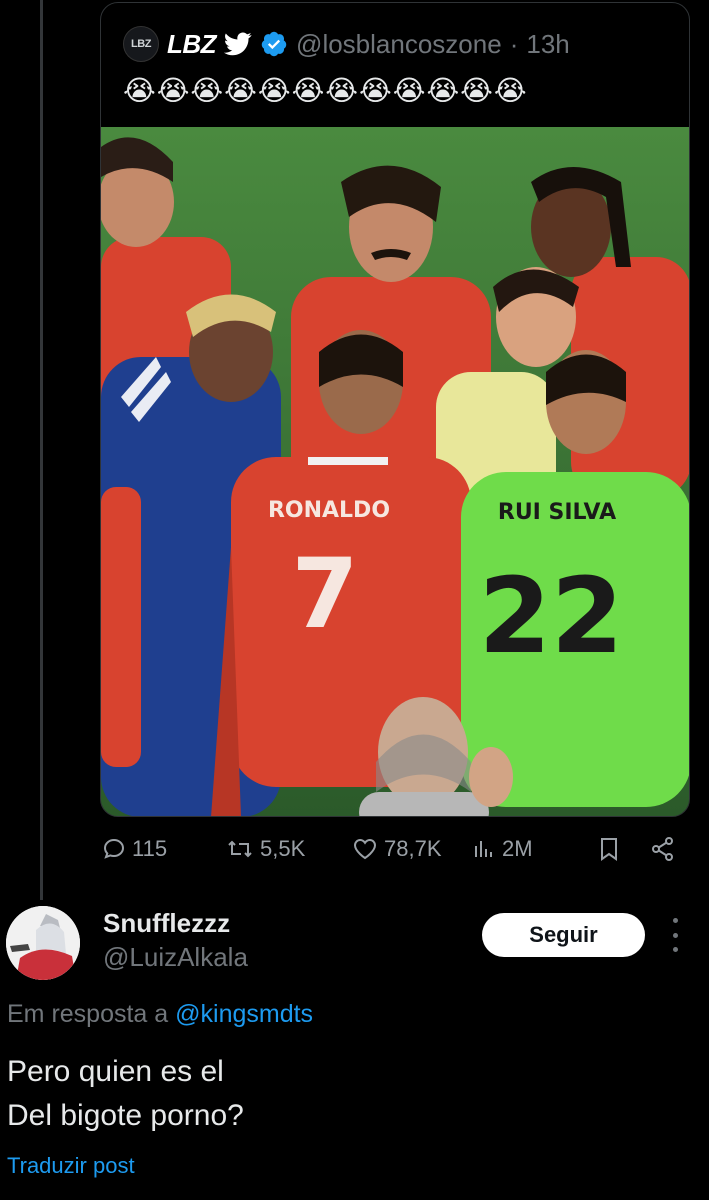 The height and width of the screenshot is (1200, 709). I want to click on like-count: 78,7K, so click(413, 848).